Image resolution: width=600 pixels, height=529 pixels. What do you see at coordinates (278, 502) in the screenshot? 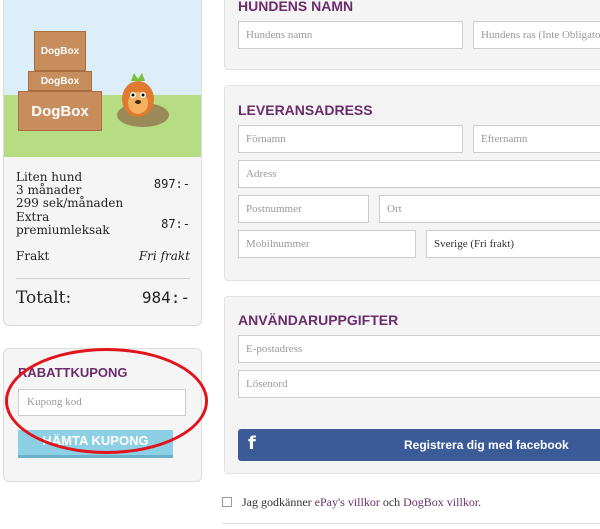
I see `terms-text-prefix: Jag godkänner` at bounding box center [278, 502].